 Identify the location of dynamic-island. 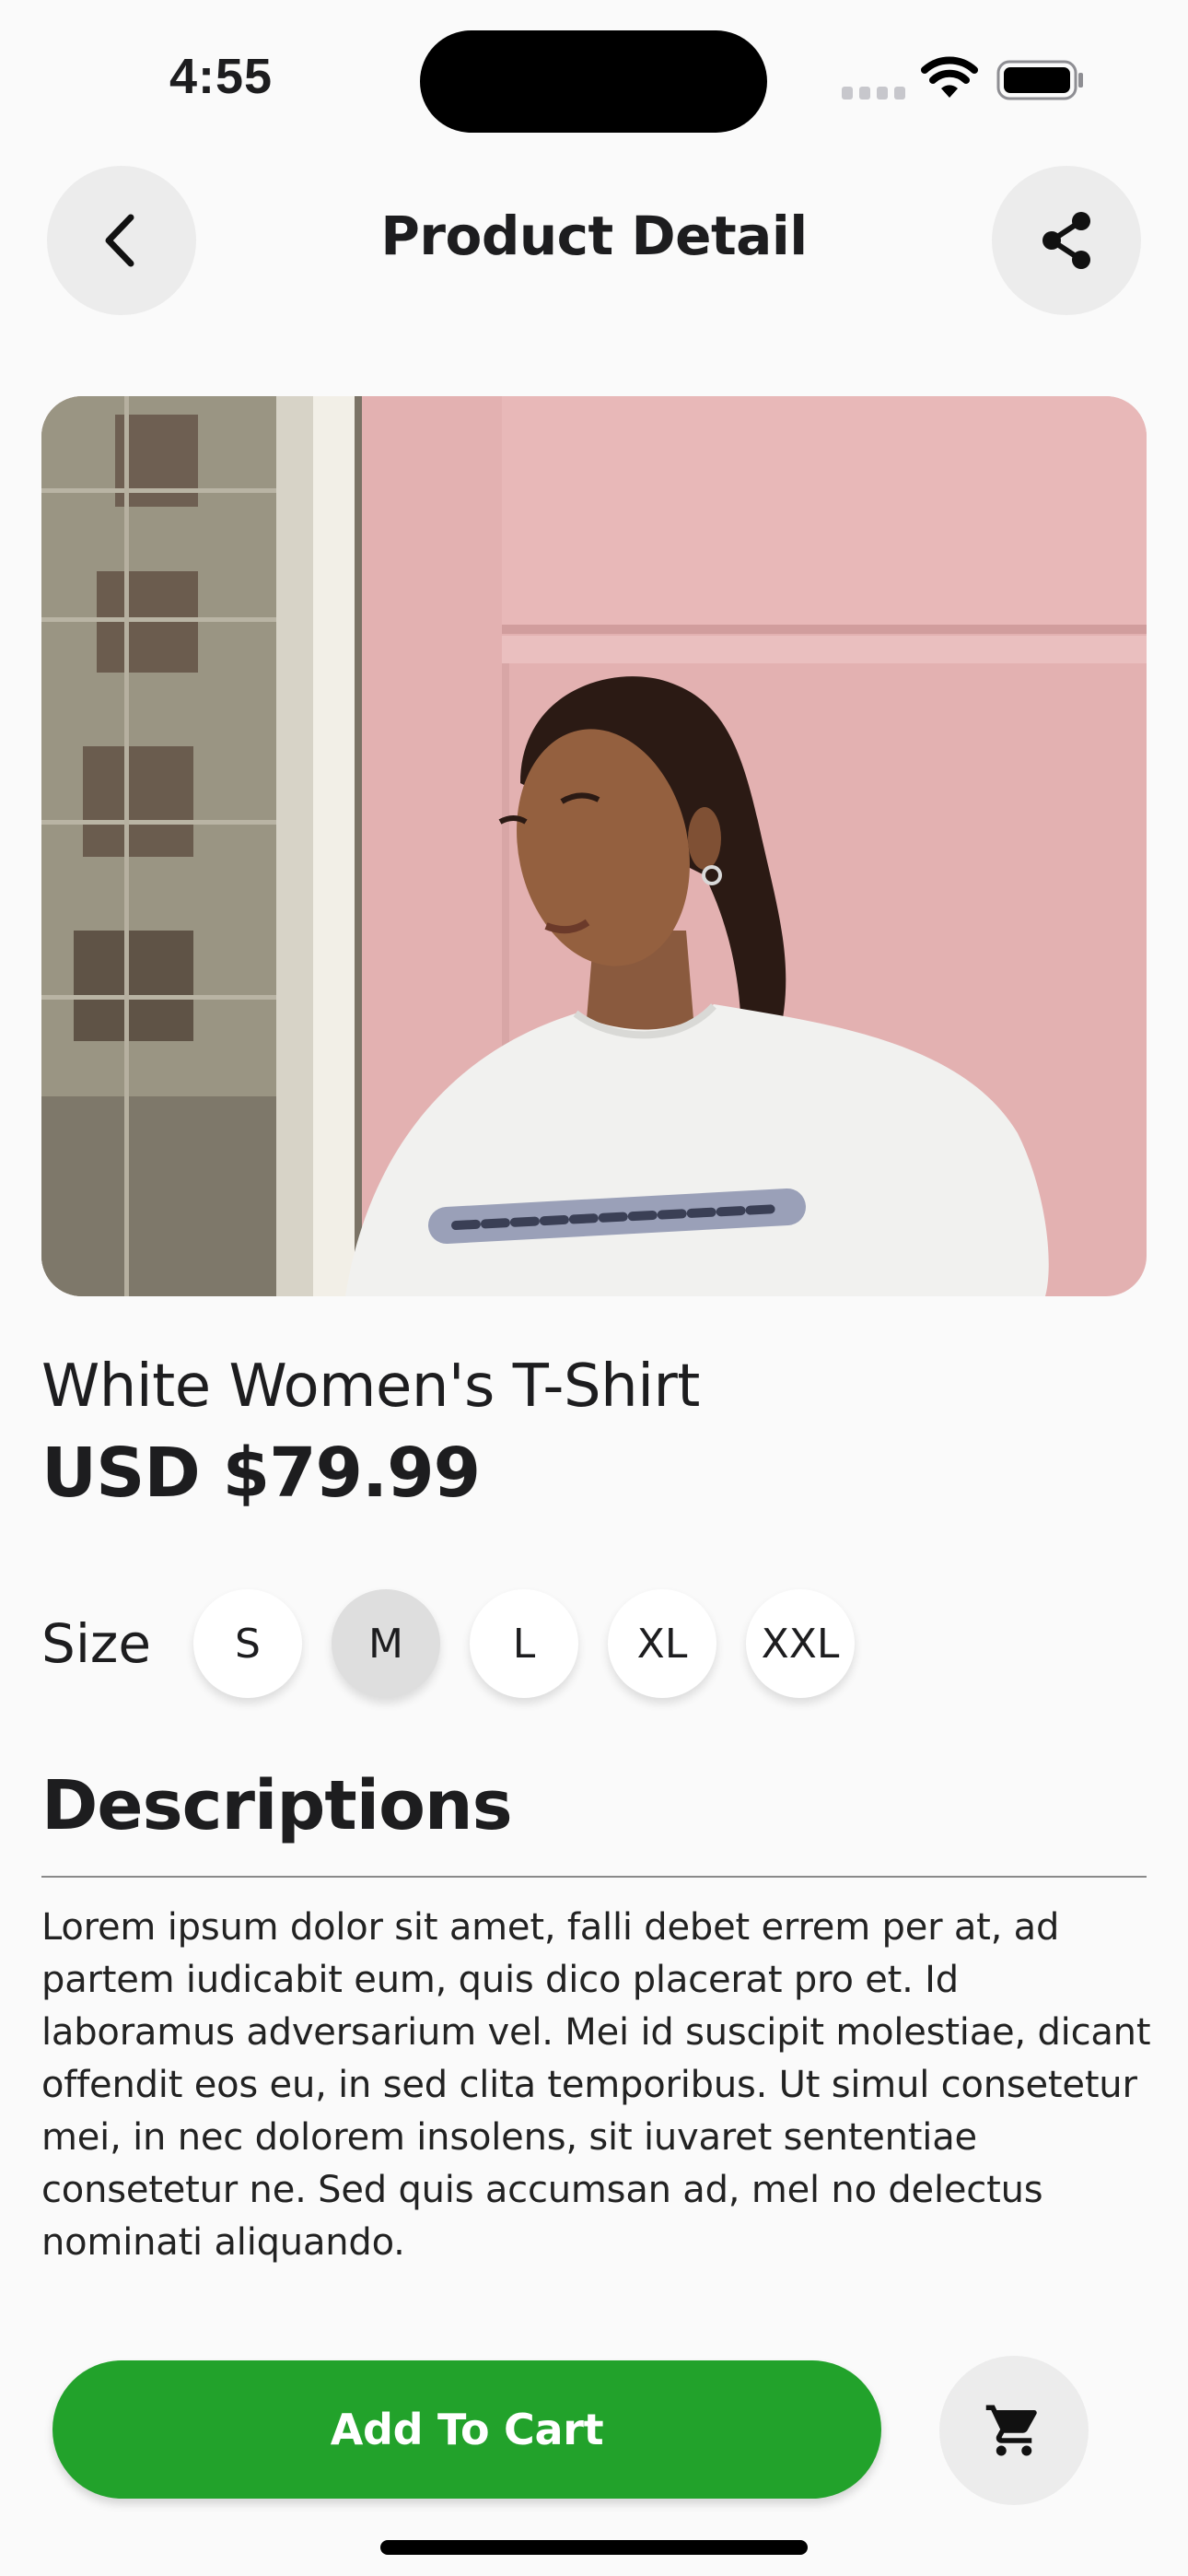
(593, 81).